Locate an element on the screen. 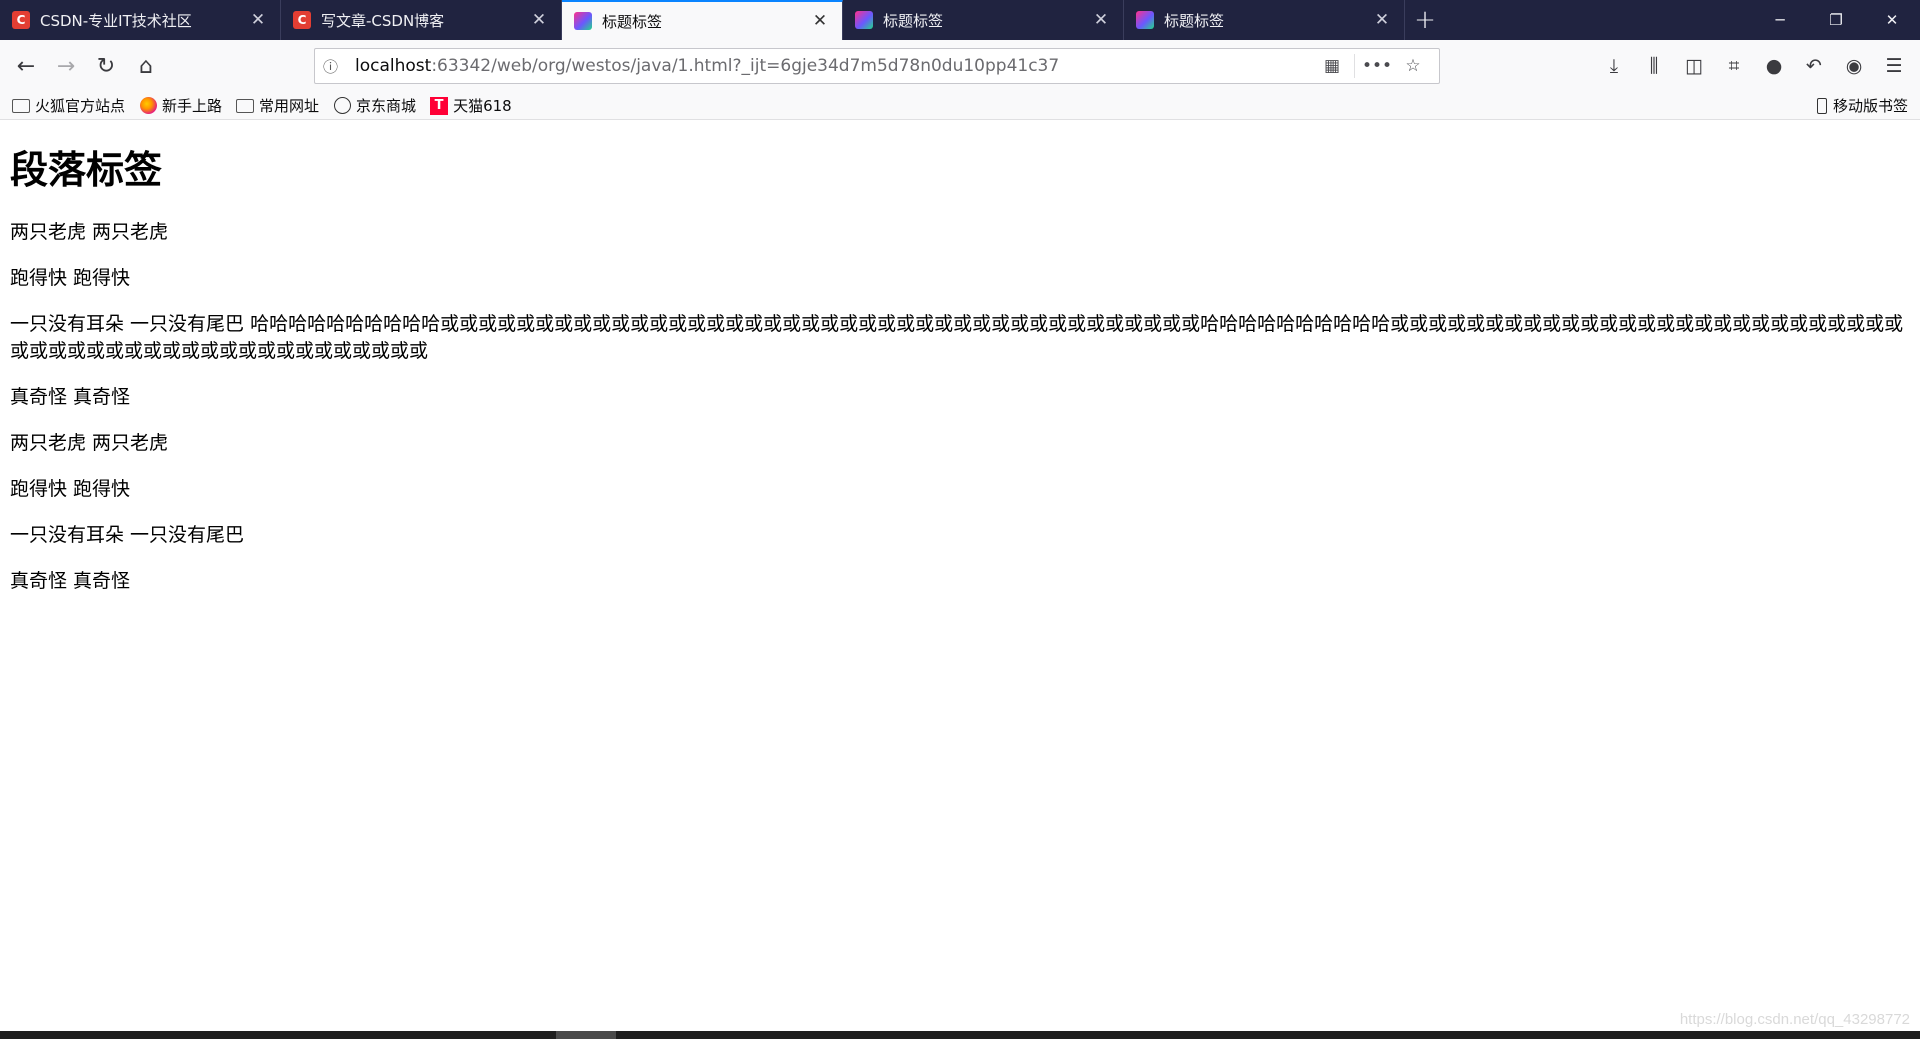 The width and height of the screenshot is (1920, 1039). minimize-button: ─ is located at coordinates (1780, 20).